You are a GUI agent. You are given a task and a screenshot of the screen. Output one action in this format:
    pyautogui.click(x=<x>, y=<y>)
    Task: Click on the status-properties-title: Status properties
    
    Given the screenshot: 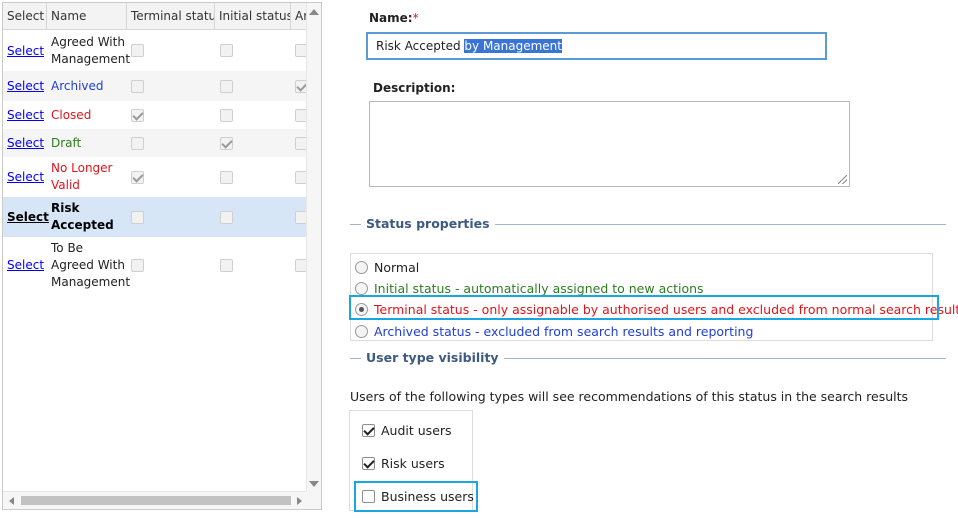 What is the action you would take?
    pyautogui.click(x=428, y=223)
    